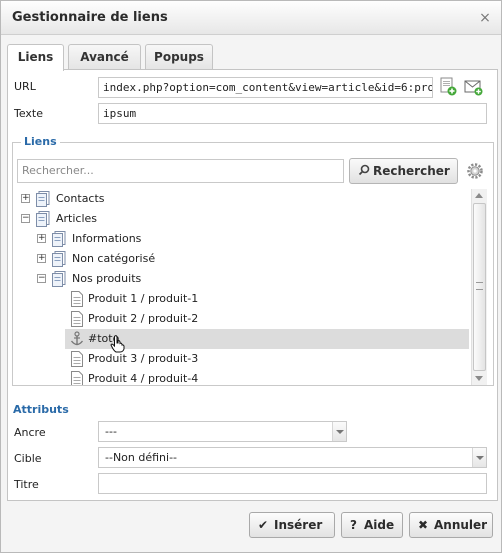  What do you see at coordinates (241, 239) in the screenshot?
I see `tree-node-informations: + Informations` at bounding box center [241, 239].